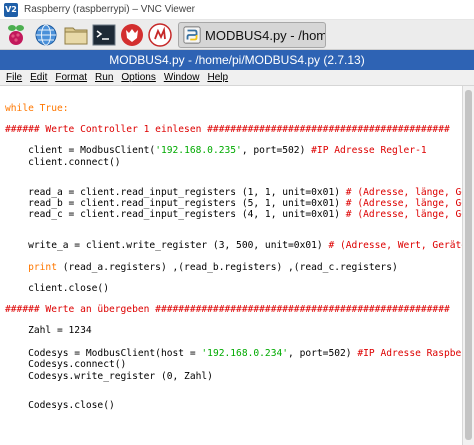 Image resolution: width=474 pixels, height=445 pixels. I want to click on code-text: Codesys.write_register (0, Zahl), so click(109, 376).